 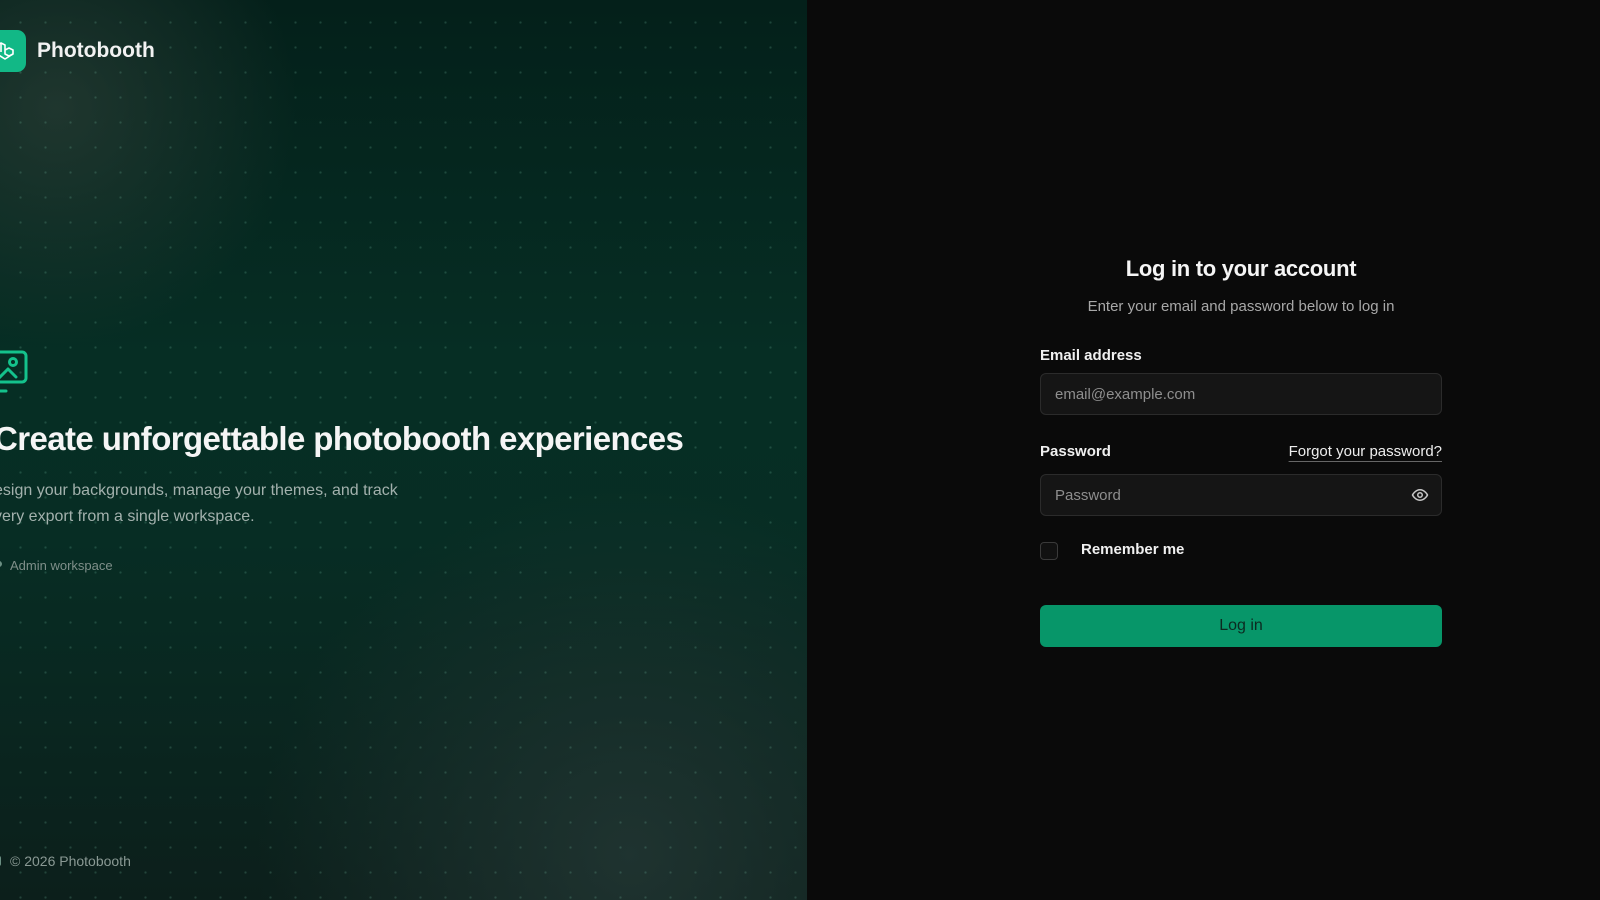 I want to click on form-title: Log in to your account, so click(x=1241, y=268).